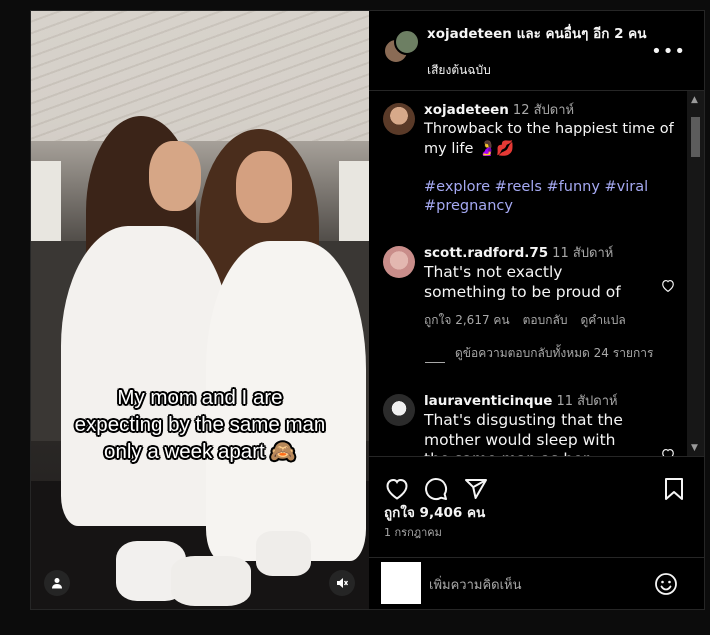 This screenshot has height=635, width=710. I want to click on comment-icon, so click(436, 489).